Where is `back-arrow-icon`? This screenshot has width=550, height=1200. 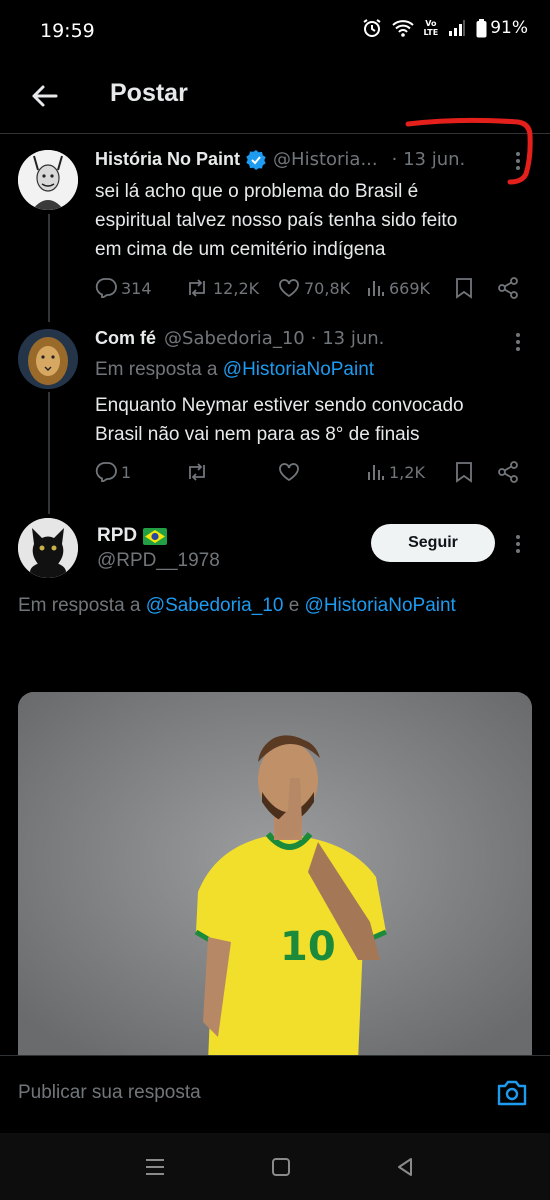
back-arrow-icon is located at coordinates (45, 96).